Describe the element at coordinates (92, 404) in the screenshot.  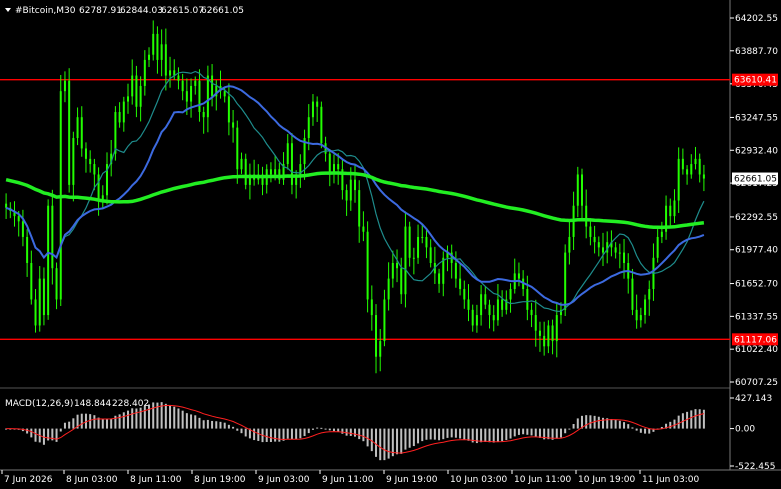
I see `macd-main-value: 148.844` at that location.